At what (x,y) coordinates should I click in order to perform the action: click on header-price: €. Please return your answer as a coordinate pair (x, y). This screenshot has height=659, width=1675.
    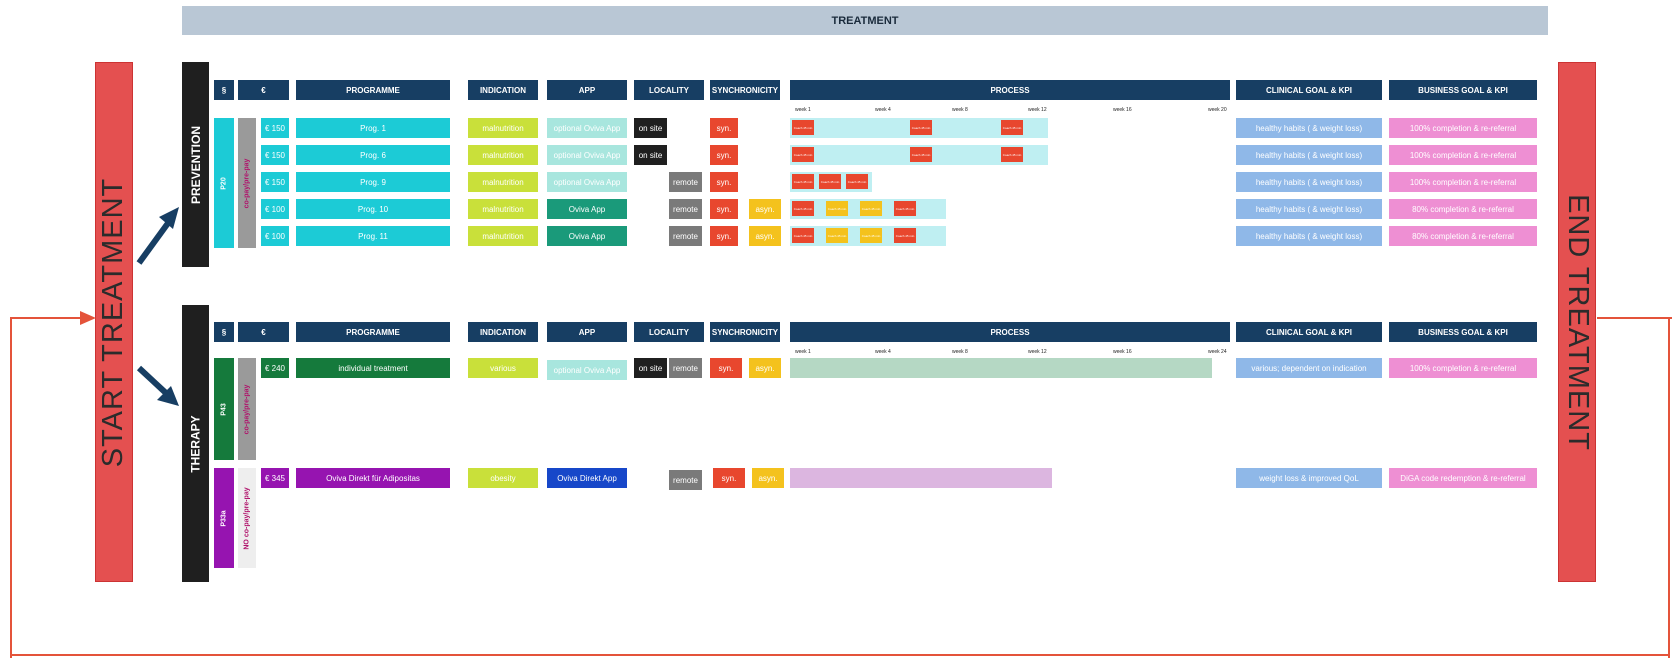
    Looking at the image, I should click on (263, 90).